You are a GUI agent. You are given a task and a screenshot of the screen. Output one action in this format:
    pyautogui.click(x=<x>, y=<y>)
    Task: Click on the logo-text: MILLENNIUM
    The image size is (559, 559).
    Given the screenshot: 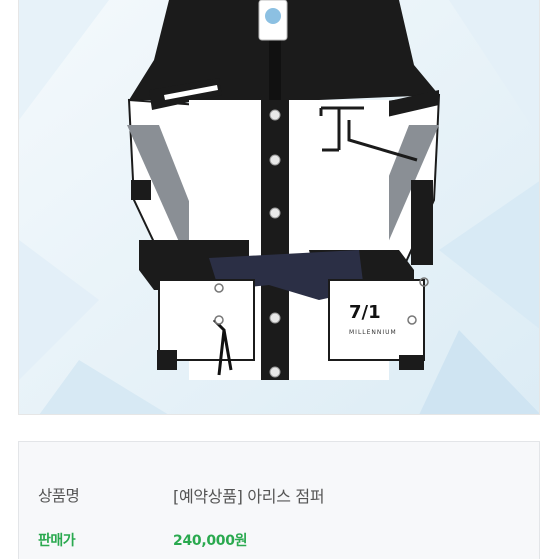 What is the action you would take?
    pyautogui.click(x=373, y=332)
    